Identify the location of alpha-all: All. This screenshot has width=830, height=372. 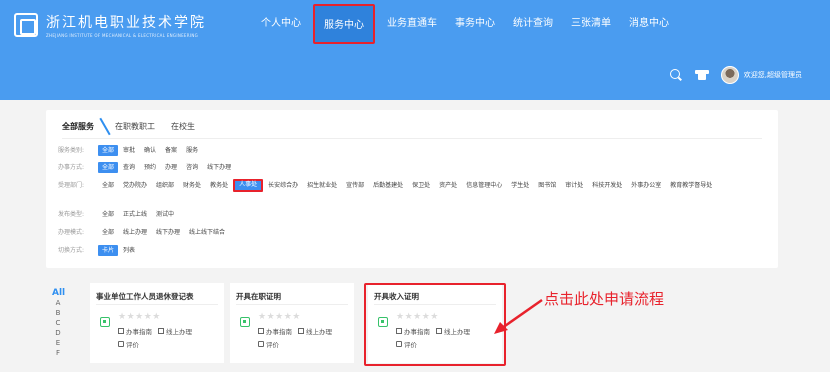
(58, 293).